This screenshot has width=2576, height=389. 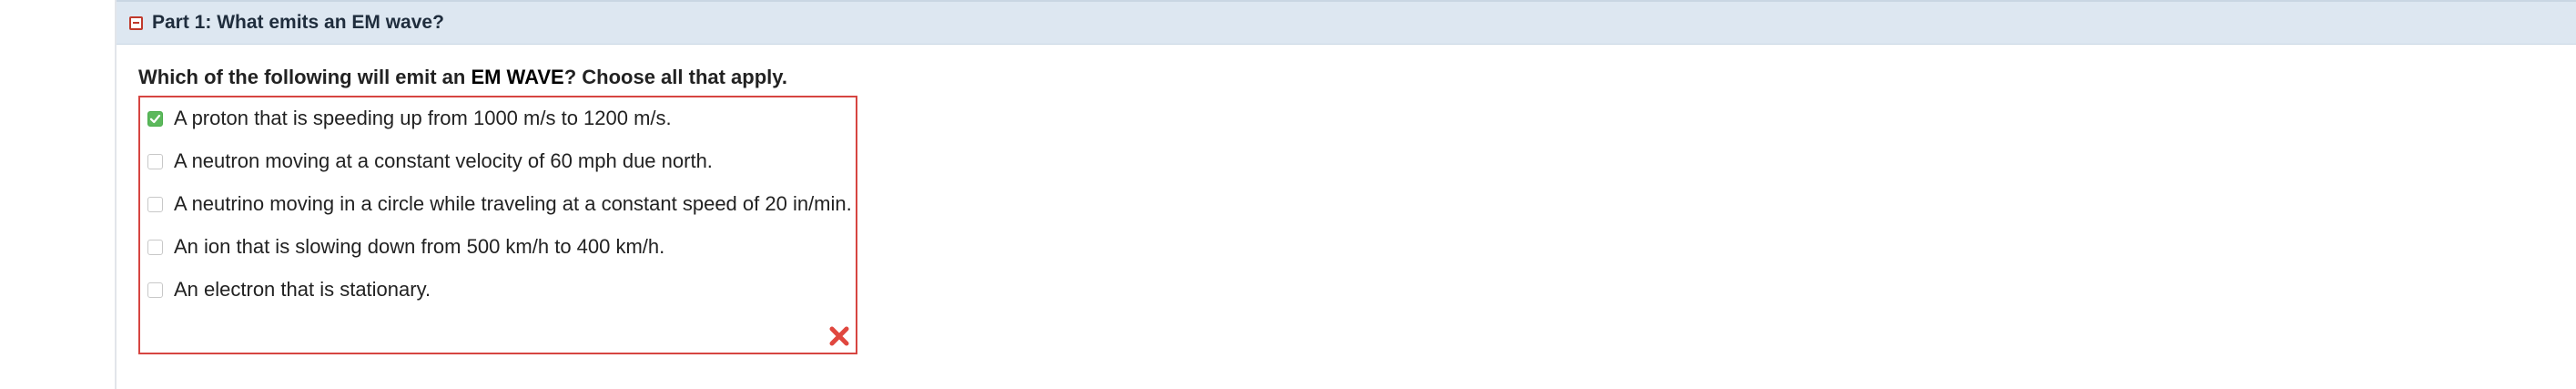 What do you see at coordinates (839, 336) in the screenshot?
I see `incorrect-x-icon` at bounding box center [839, 336].